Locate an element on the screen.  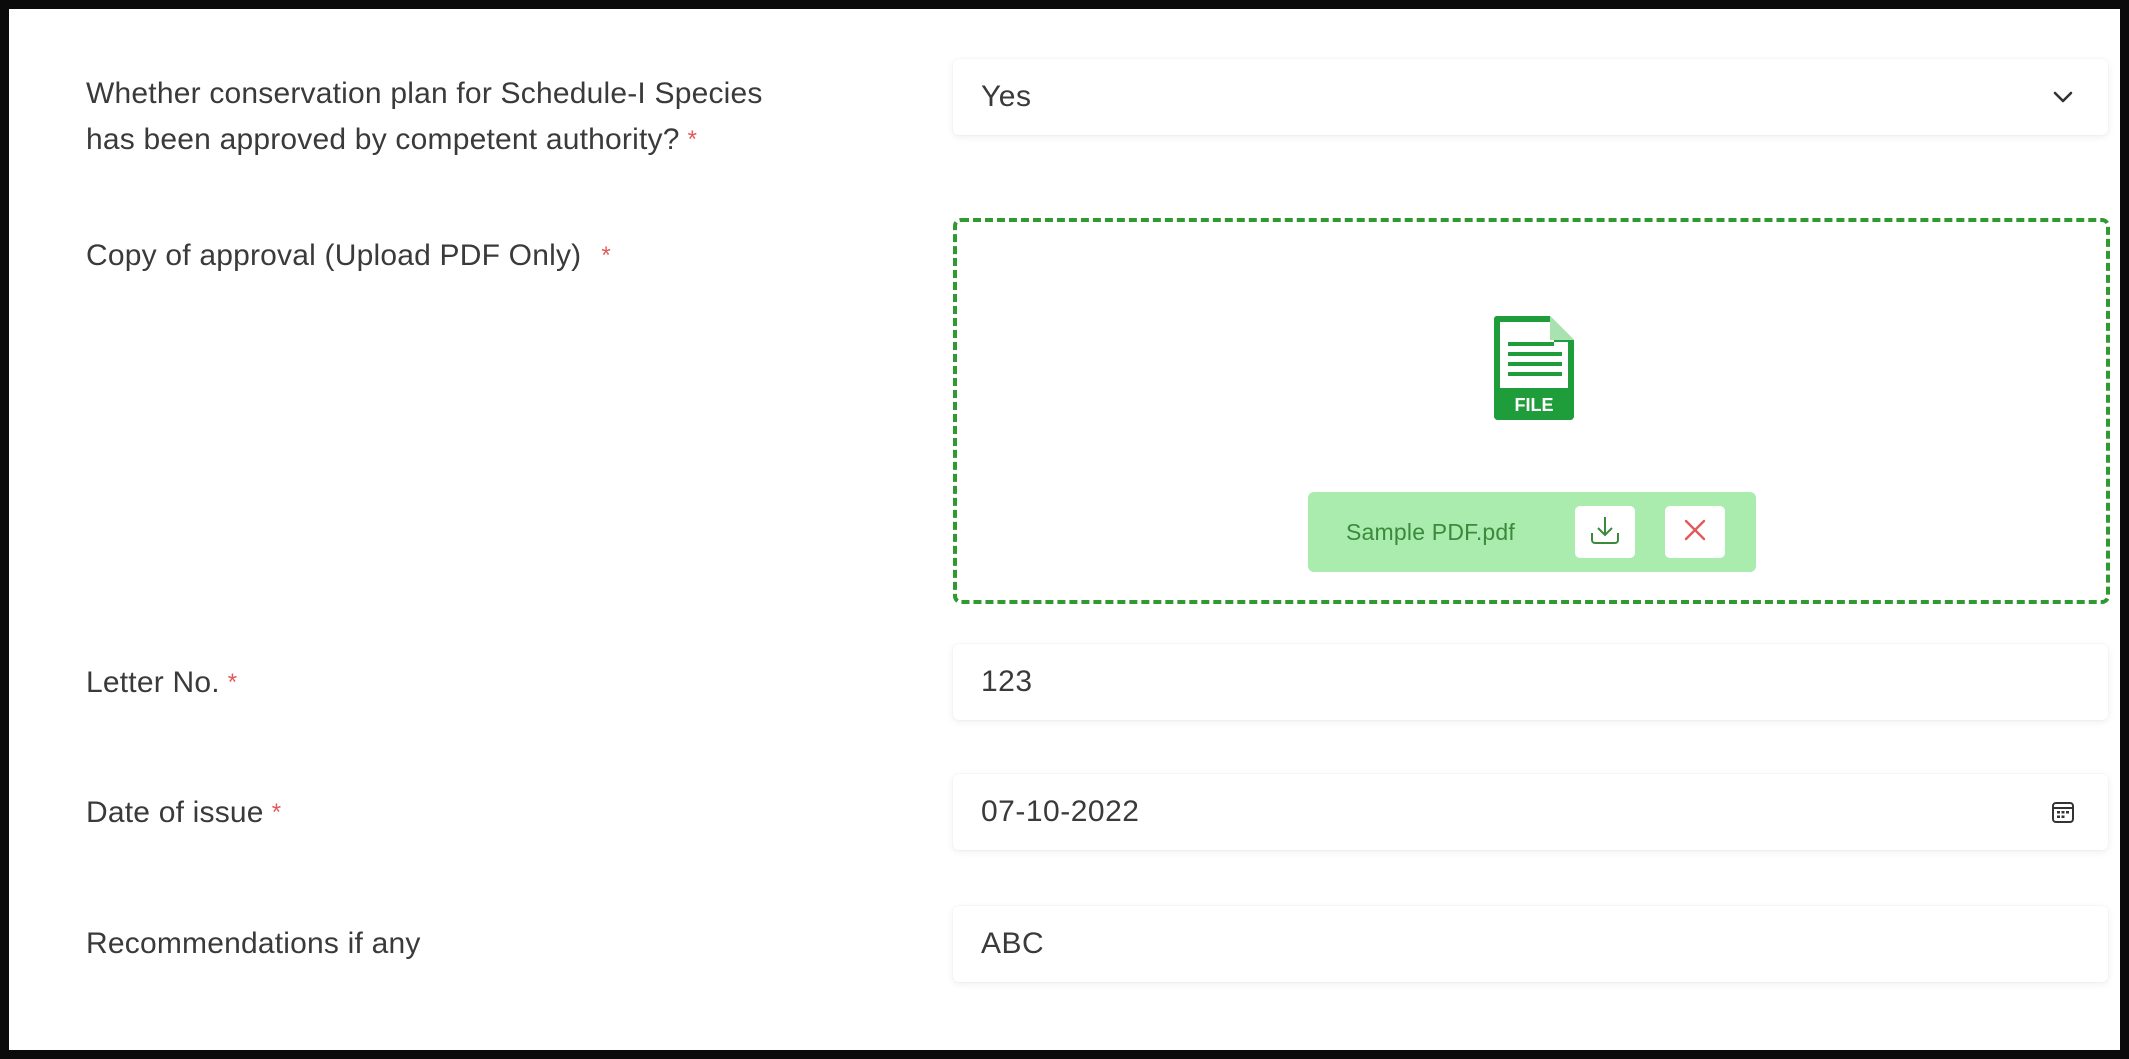
recommendations-input: ABC is located at coordinates (1530, 944).